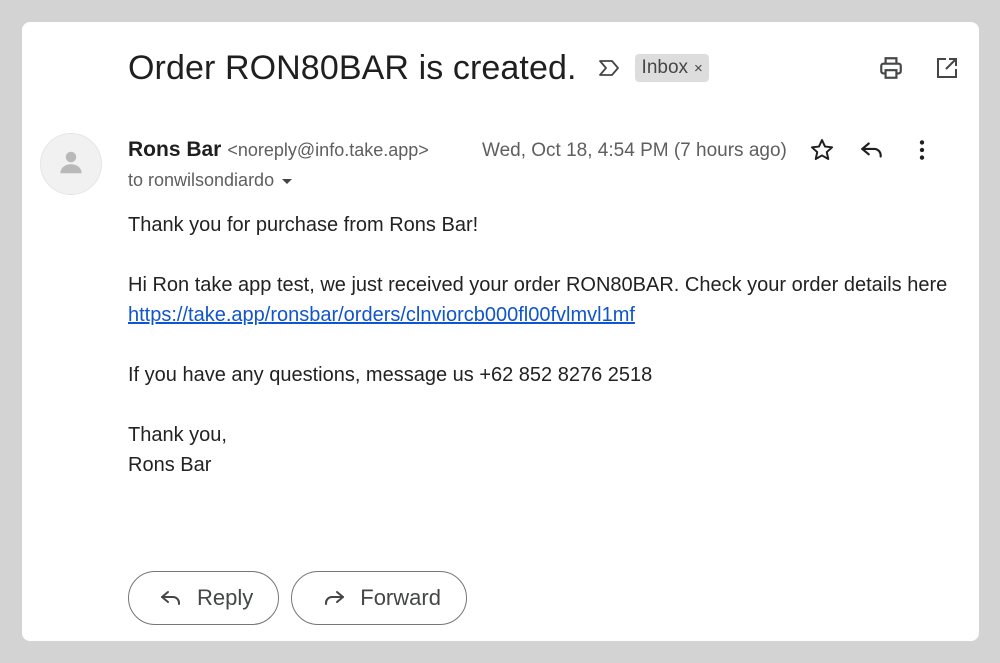 This screenshot has height=663, width=1000. Describe the element at coordinates (822, 150) in the screenshot. I see `star-icon` at that location.